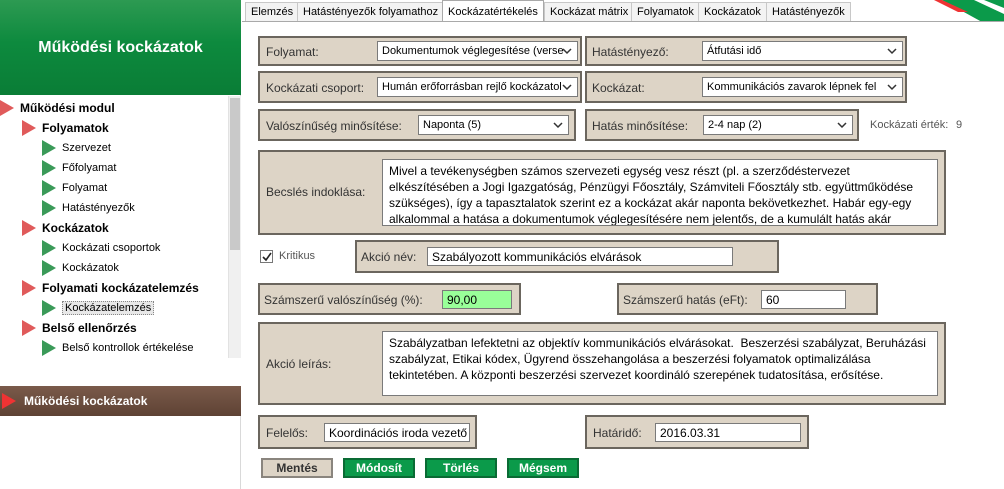 The height and width of the screenshot is (489, 1004). I want to click on hatarido-panel: Határidő: 2016.03.31, so click(697, 432).